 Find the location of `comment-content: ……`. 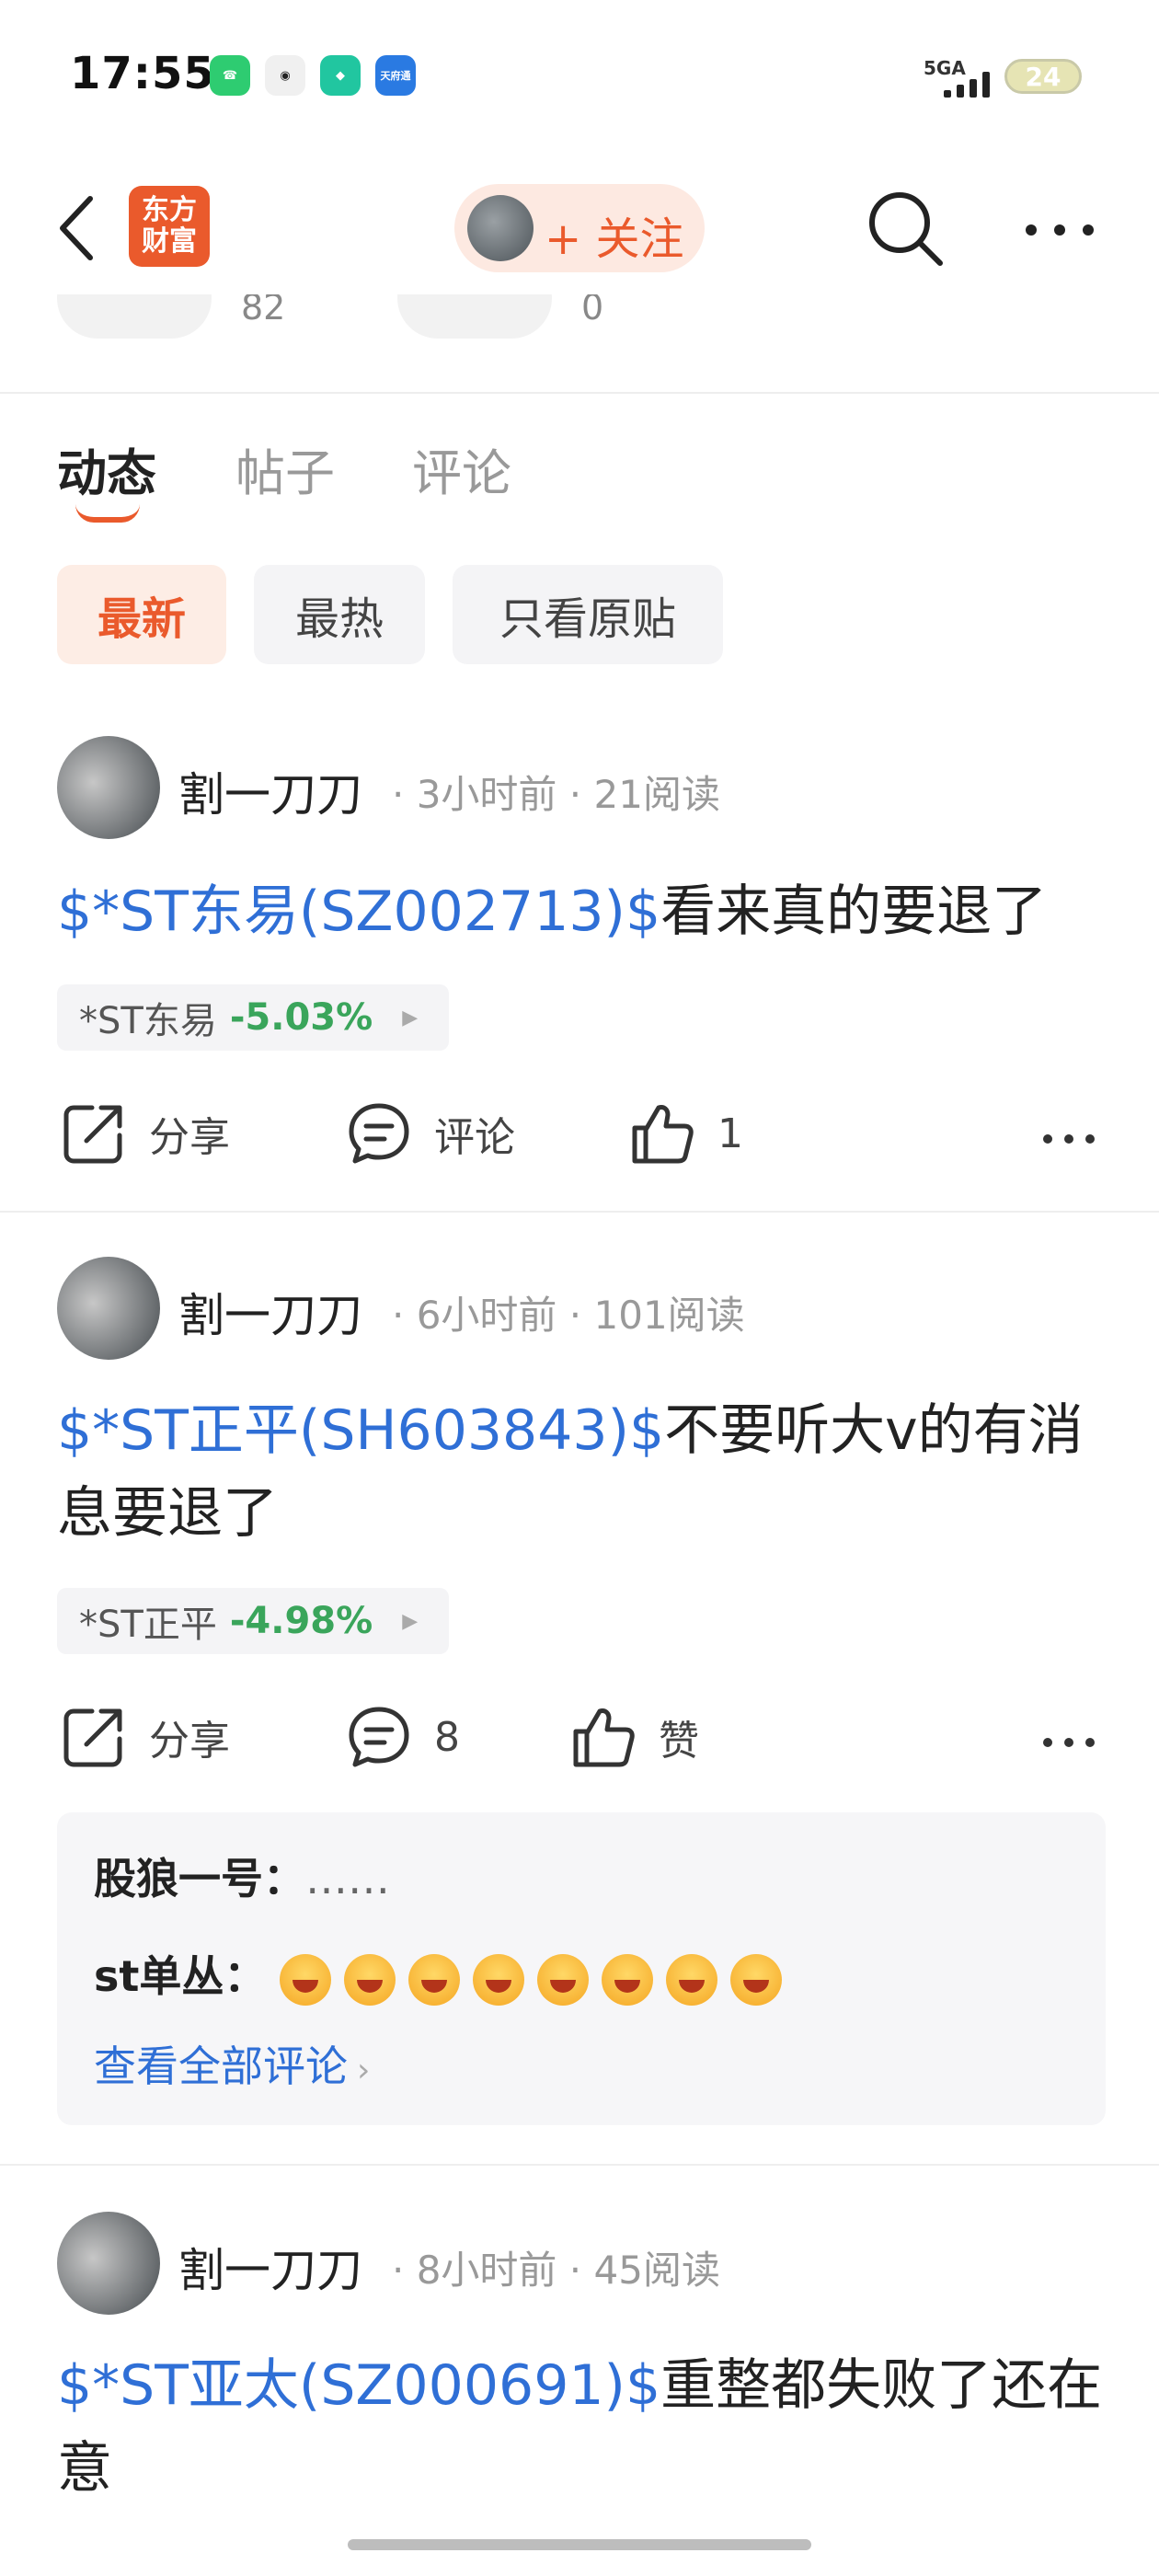

comment-content: …… is located at coordinates (347, 1878).